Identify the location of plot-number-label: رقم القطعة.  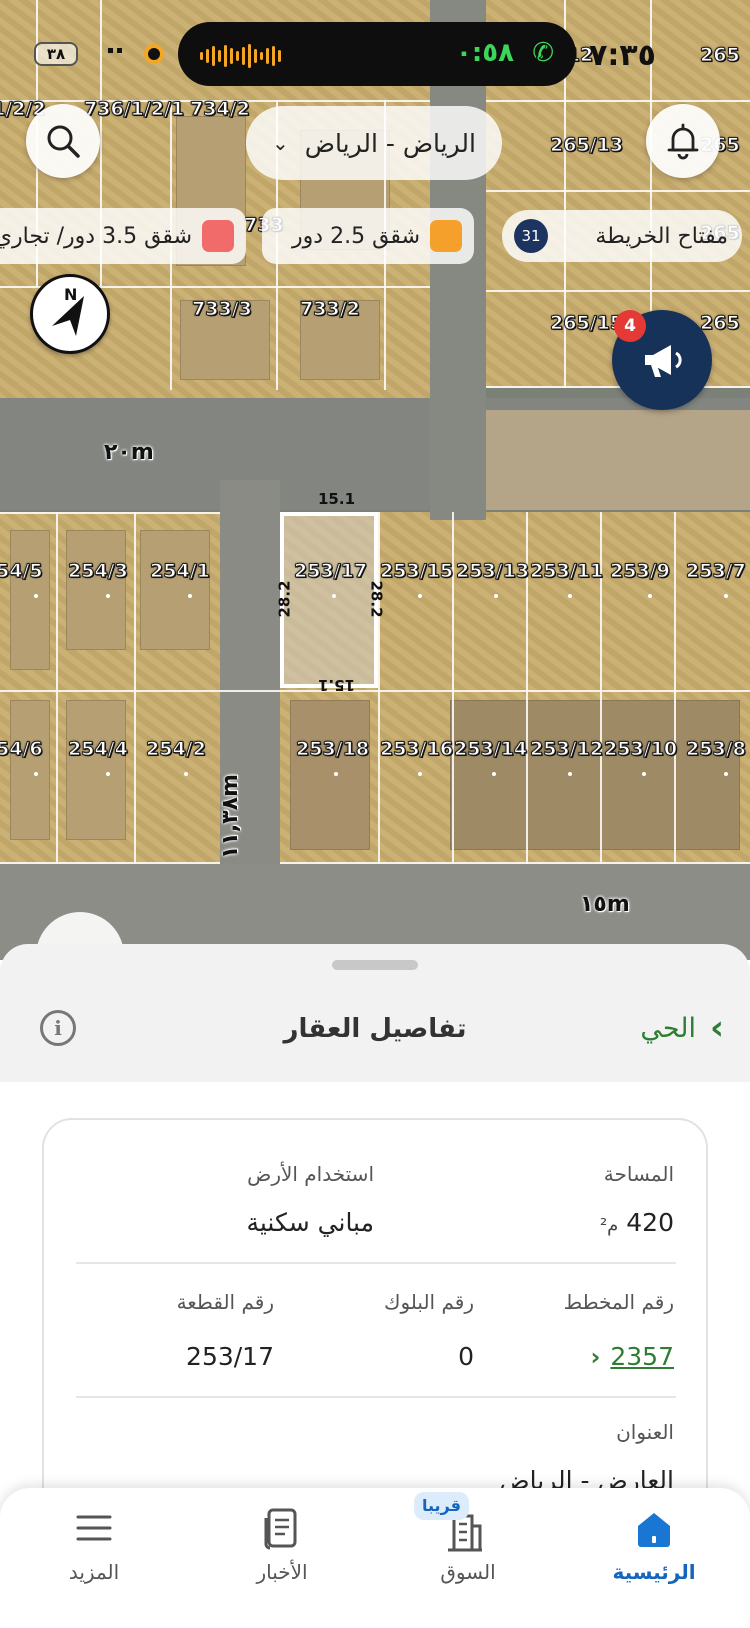
(225, 1302).